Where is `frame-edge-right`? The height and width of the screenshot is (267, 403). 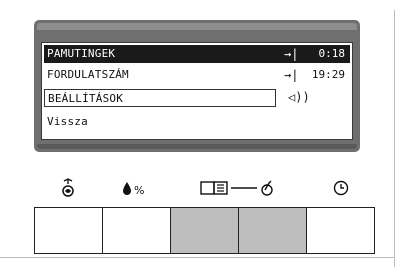 frame-edge-right is located at coordinates (394, 138).